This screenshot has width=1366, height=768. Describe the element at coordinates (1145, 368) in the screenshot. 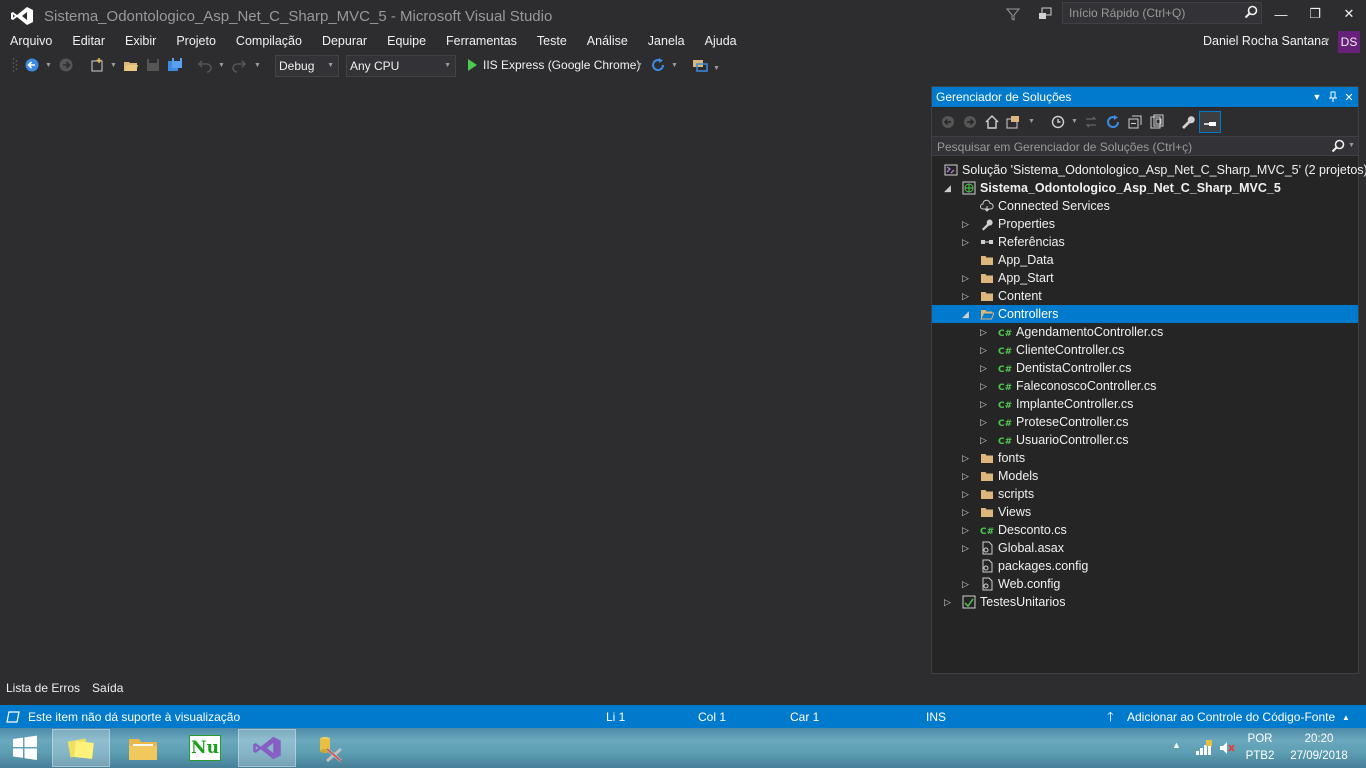

I see `tree-item: ▷ C# DentistaController.cs` at that location.